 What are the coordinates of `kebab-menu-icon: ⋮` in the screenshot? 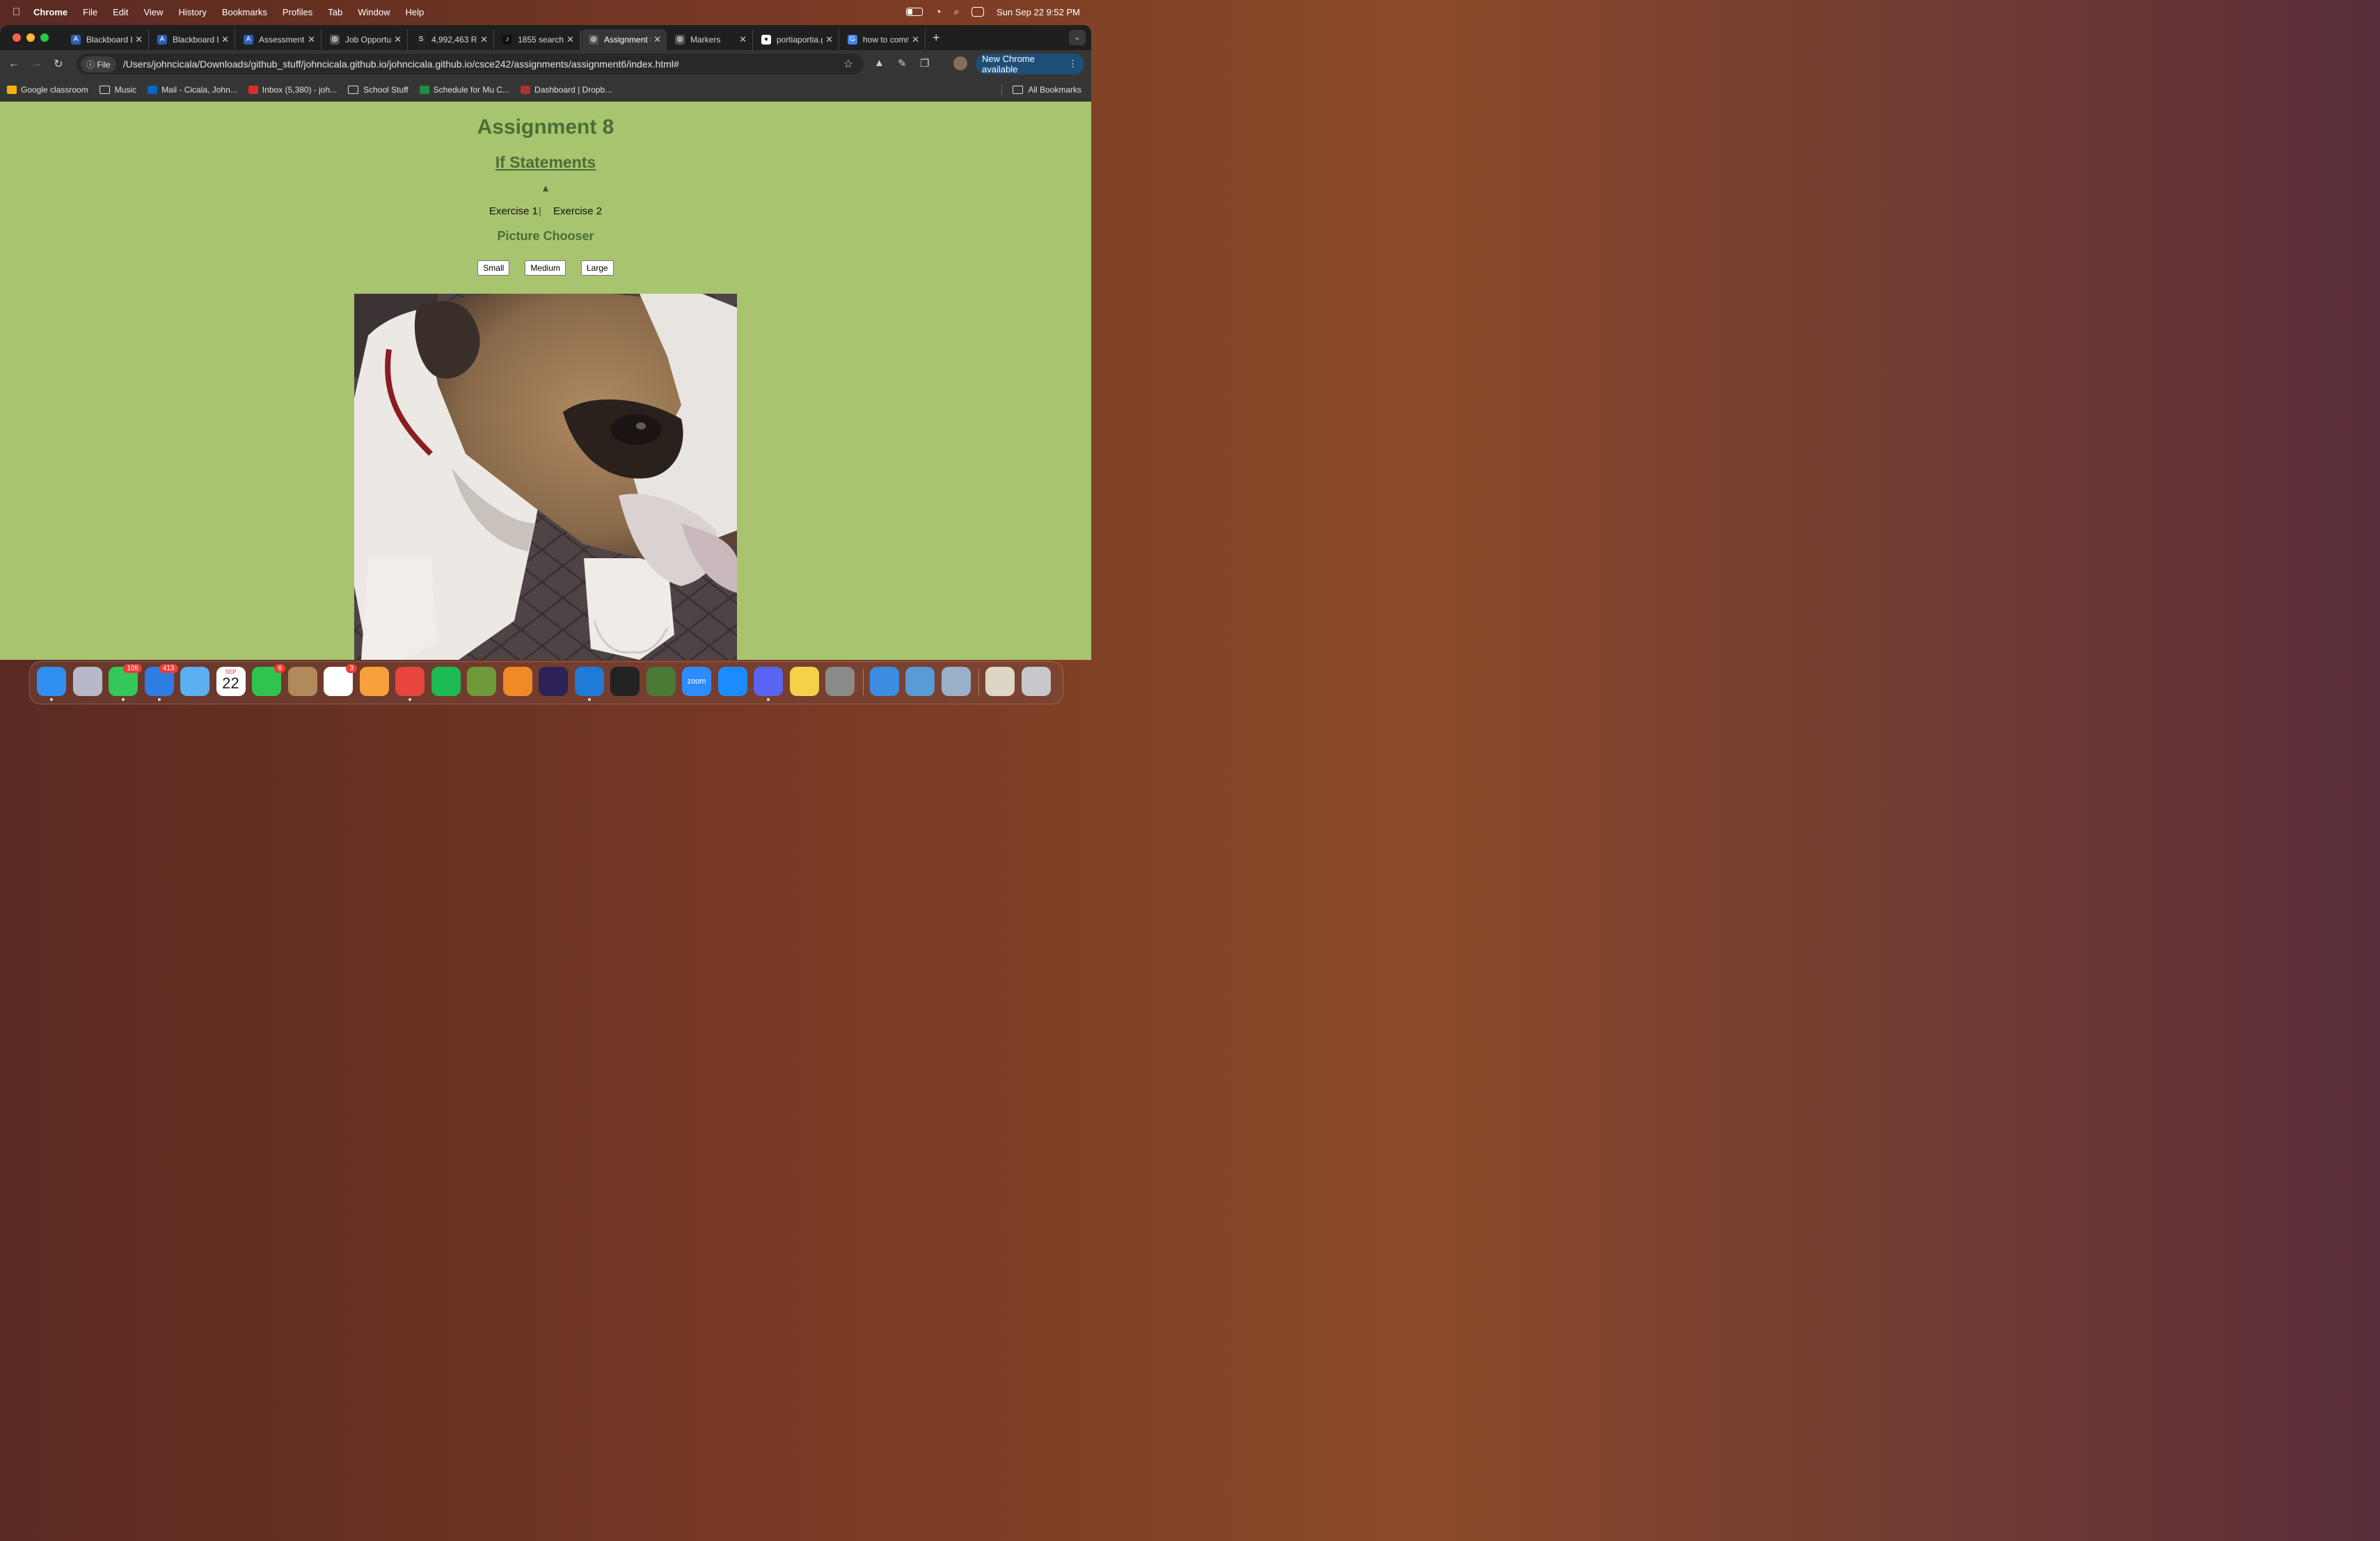 It's located at (1072, 64).